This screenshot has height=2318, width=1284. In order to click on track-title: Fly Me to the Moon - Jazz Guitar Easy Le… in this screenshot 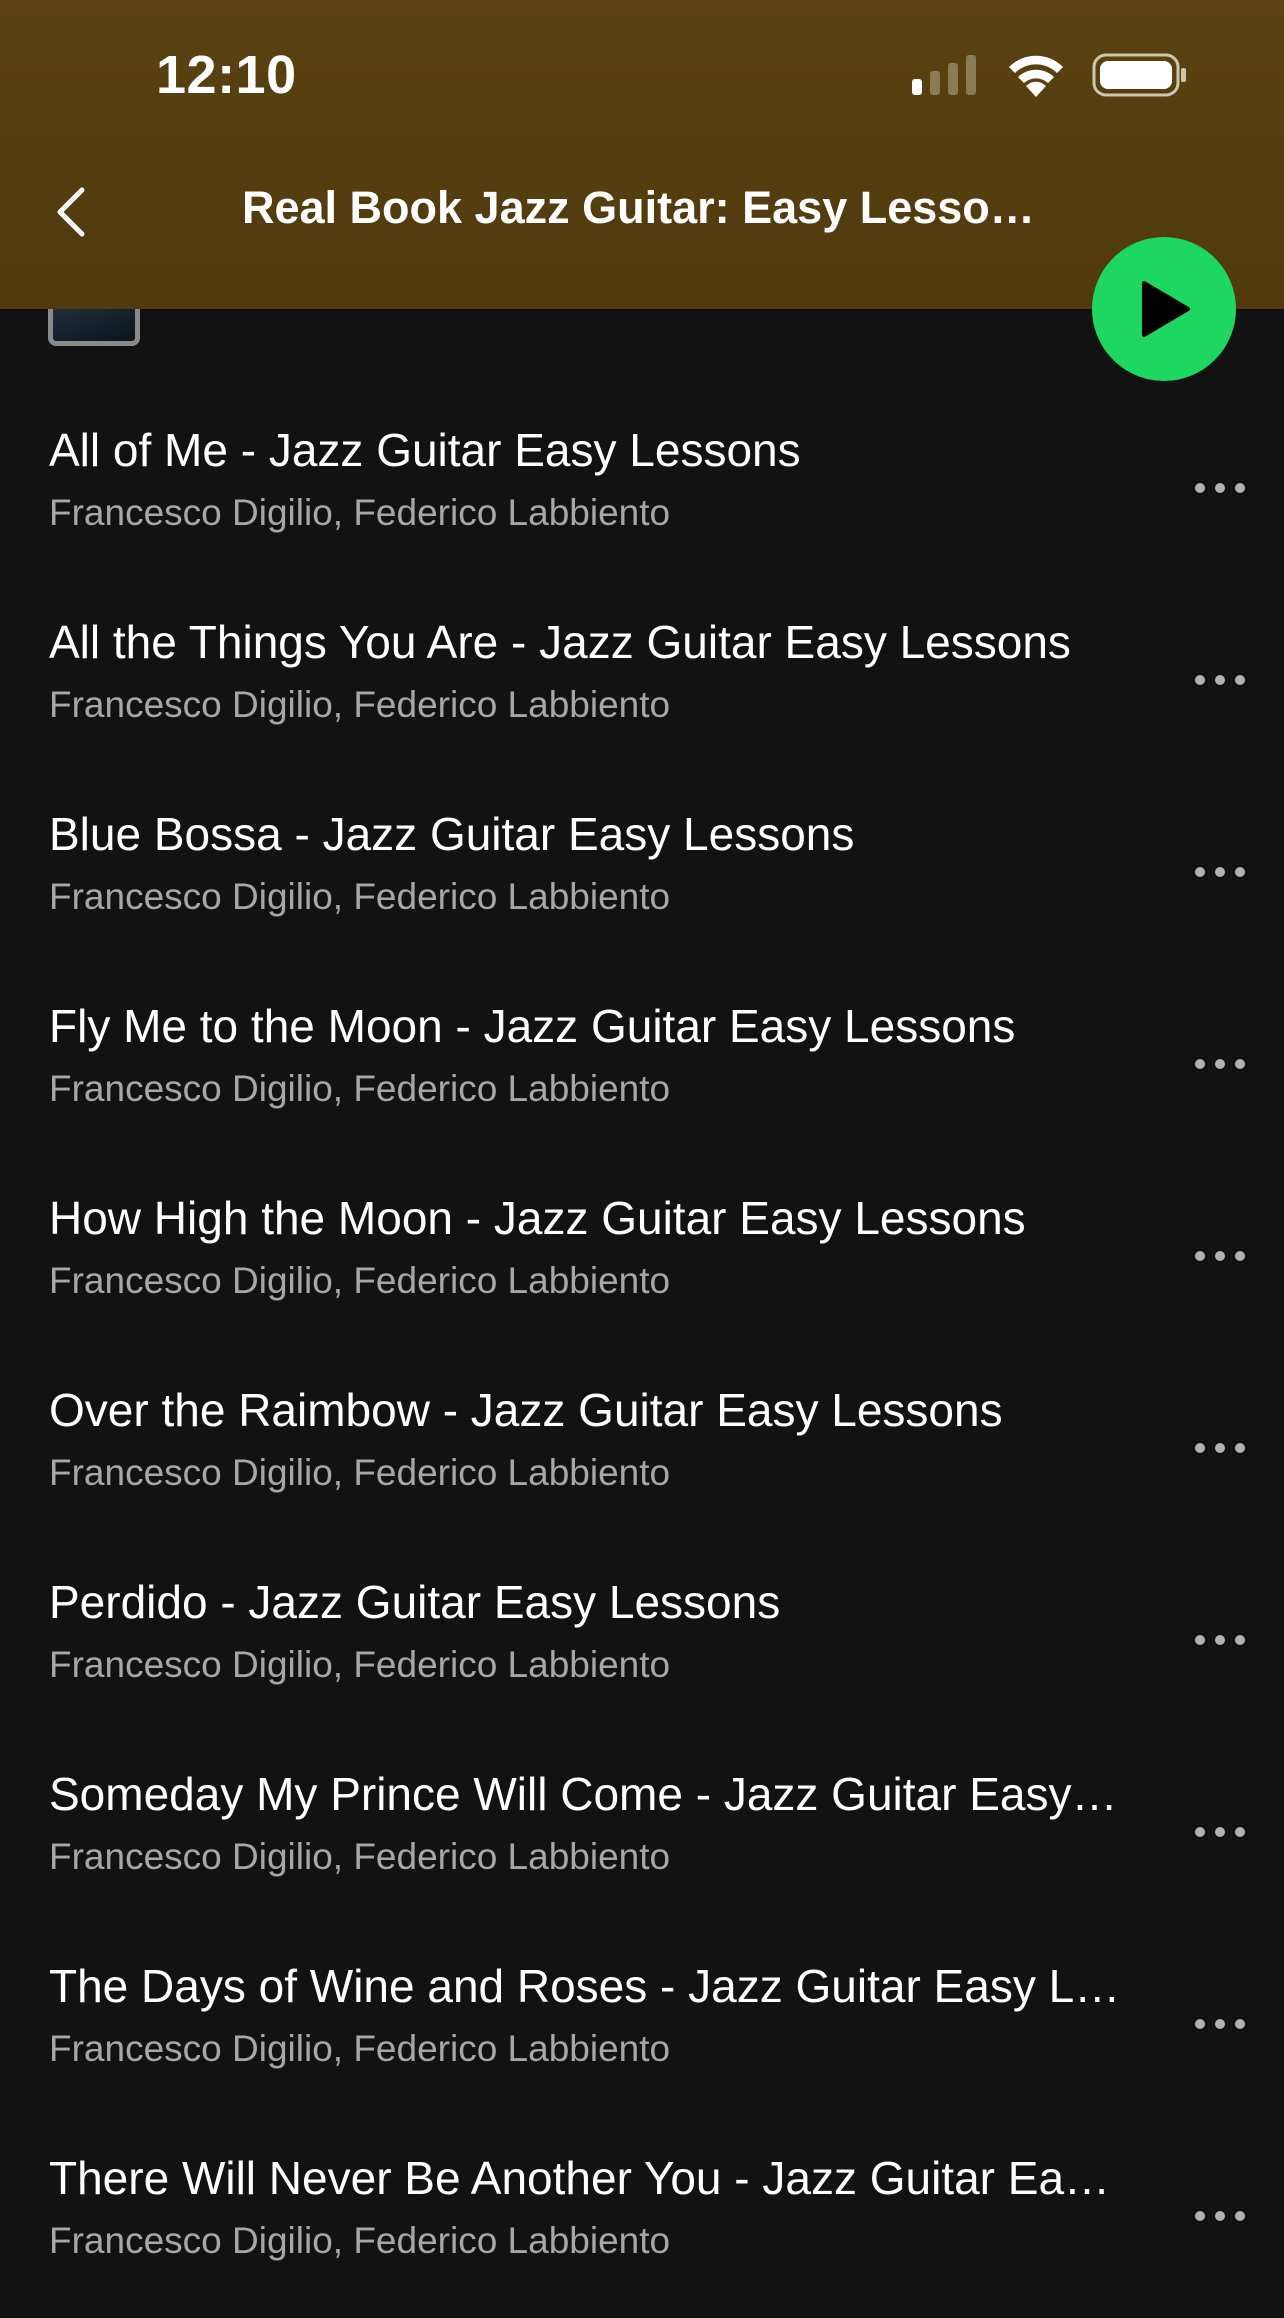, I will do `click(532, 1026)`.